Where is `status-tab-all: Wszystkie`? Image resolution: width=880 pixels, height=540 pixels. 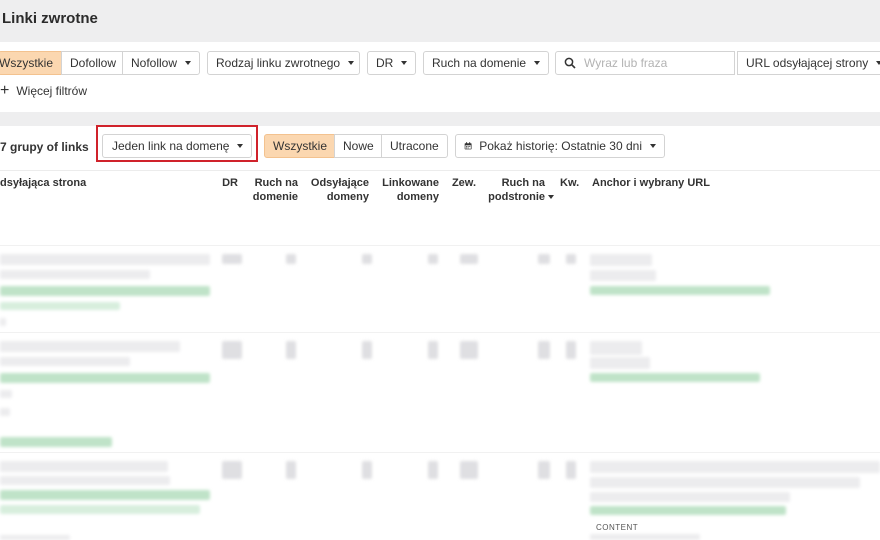 status-tab-all: Wszystkie is located at coordinates (299, 146).